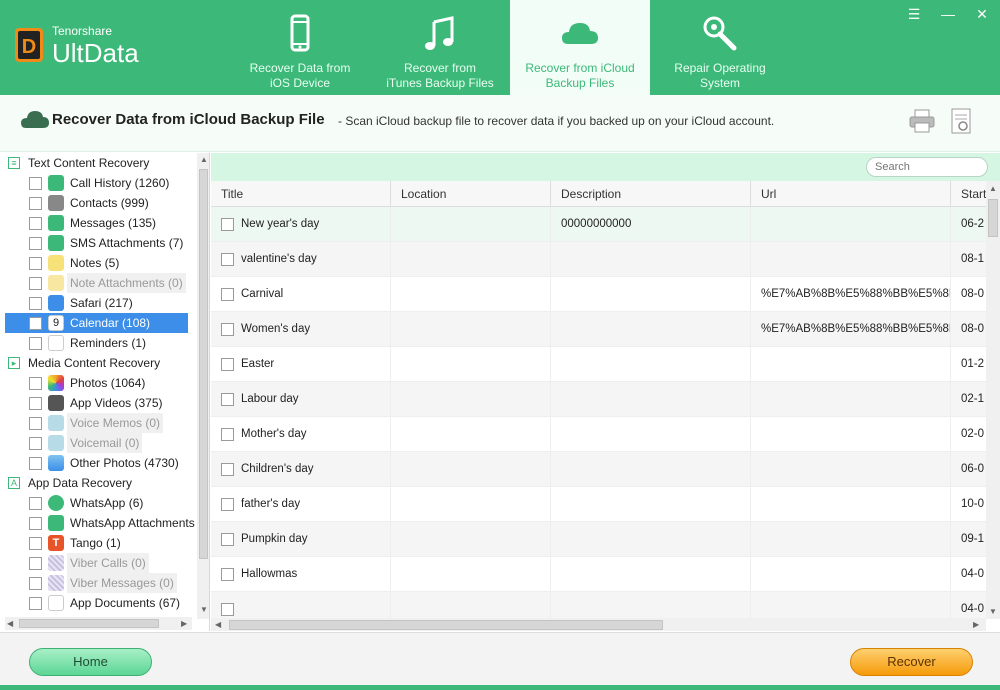  I want to click on sidebar-item-safari: Safari (217), so click(100, 303).